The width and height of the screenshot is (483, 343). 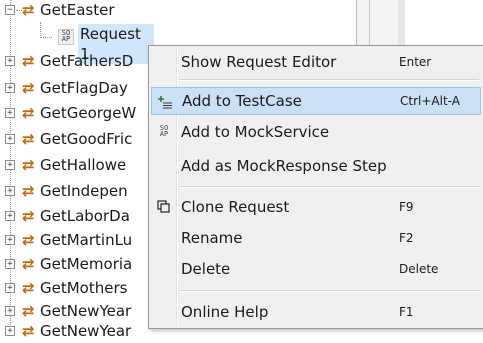 I want to click on menu-item-label: Clone Request, so click(x=235, y=207).